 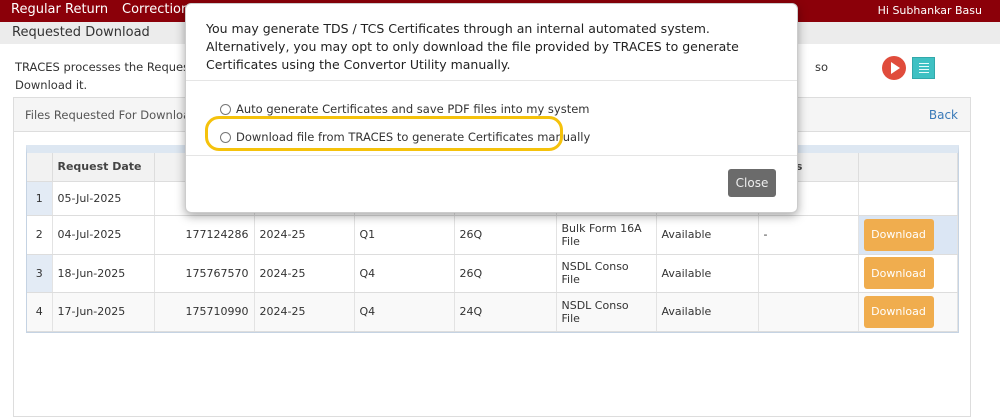 I want to click on cell-form: 24Q, so click(x=505, y=312).